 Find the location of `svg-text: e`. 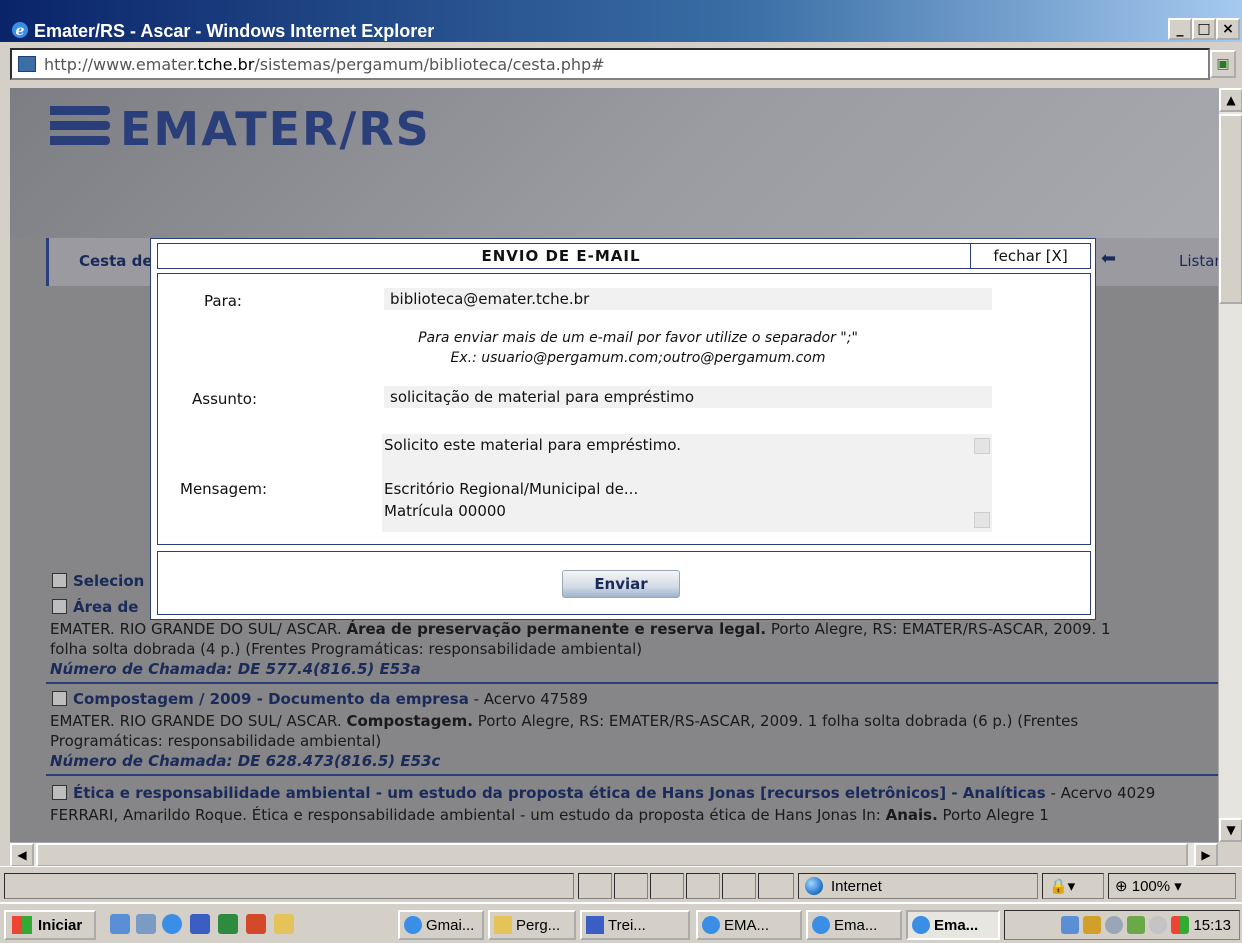

svg-text: e is located at coordinates (20, 31).